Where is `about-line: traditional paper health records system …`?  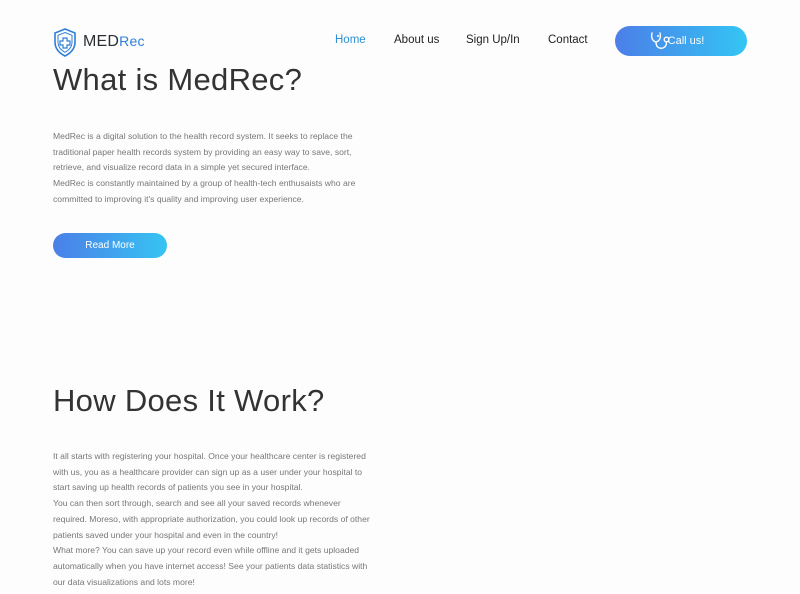 about-line: traditional paper health records system … is located at coordinates (202, 151).